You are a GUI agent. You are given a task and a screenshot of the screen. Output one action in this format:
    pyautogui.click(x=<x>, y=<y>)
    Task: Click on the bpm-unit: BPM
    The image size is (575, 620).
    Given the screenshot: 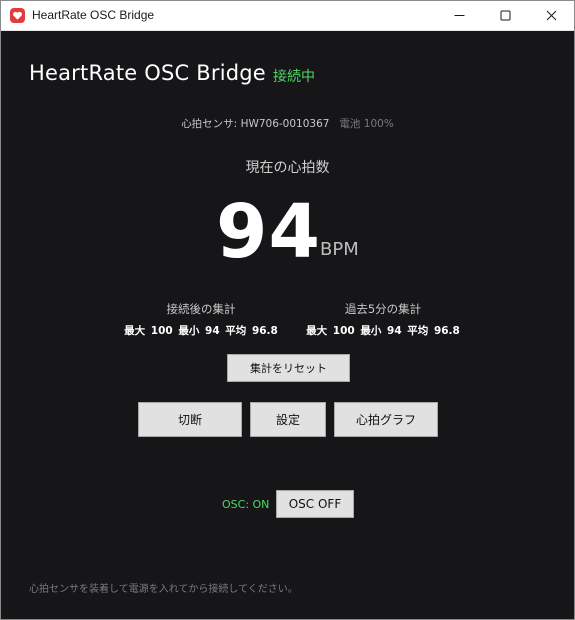 What is the action you would take?
    pyautogui.click(x=339, y=249)
    